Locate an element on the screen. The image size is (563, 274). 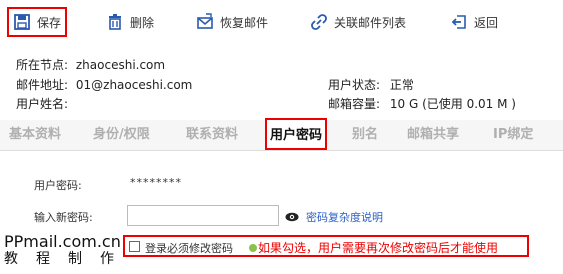
force-change-label: 登录必须修改密码 is located at coordinates (189, 248).